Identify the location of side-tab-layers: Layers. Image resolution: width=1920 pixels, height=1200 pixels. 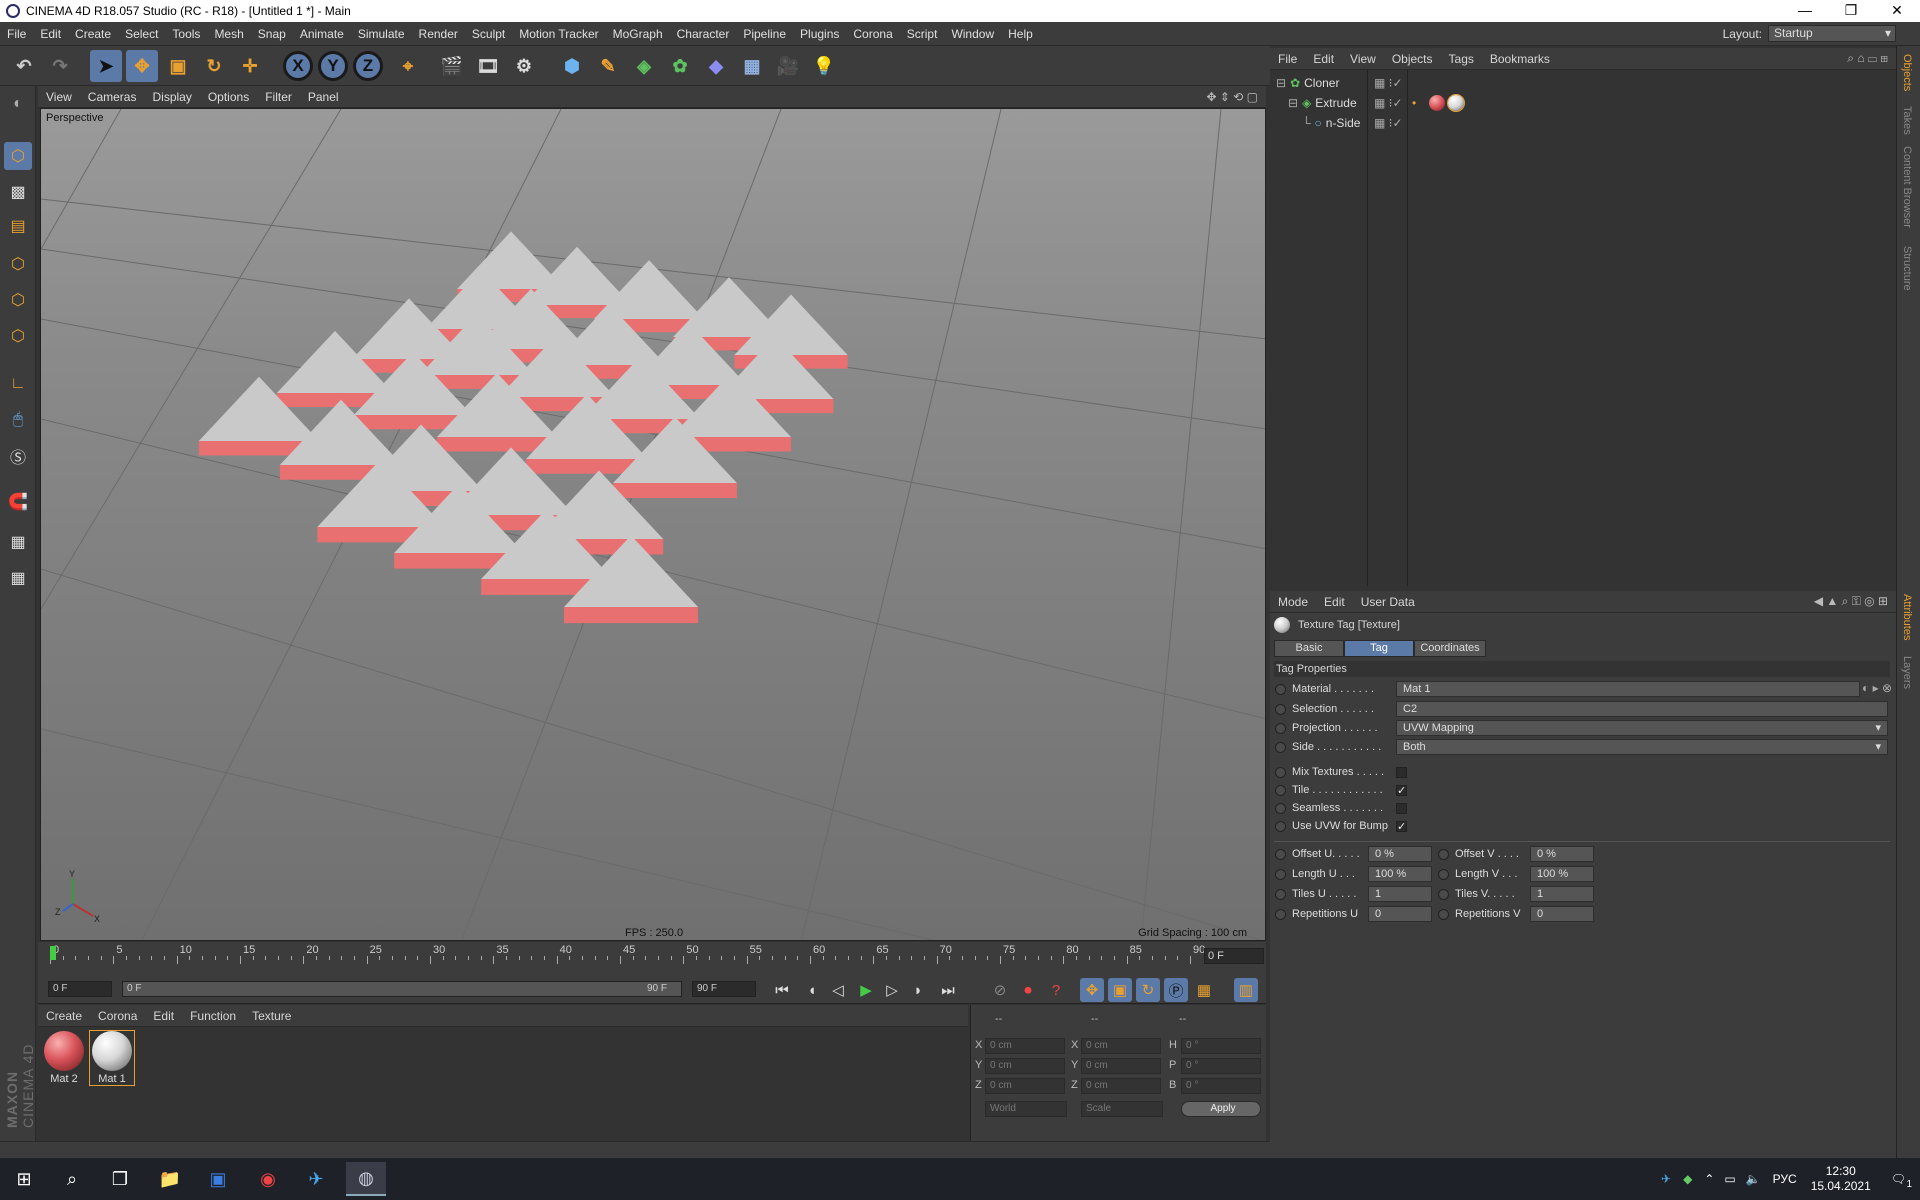
(1907, 672).